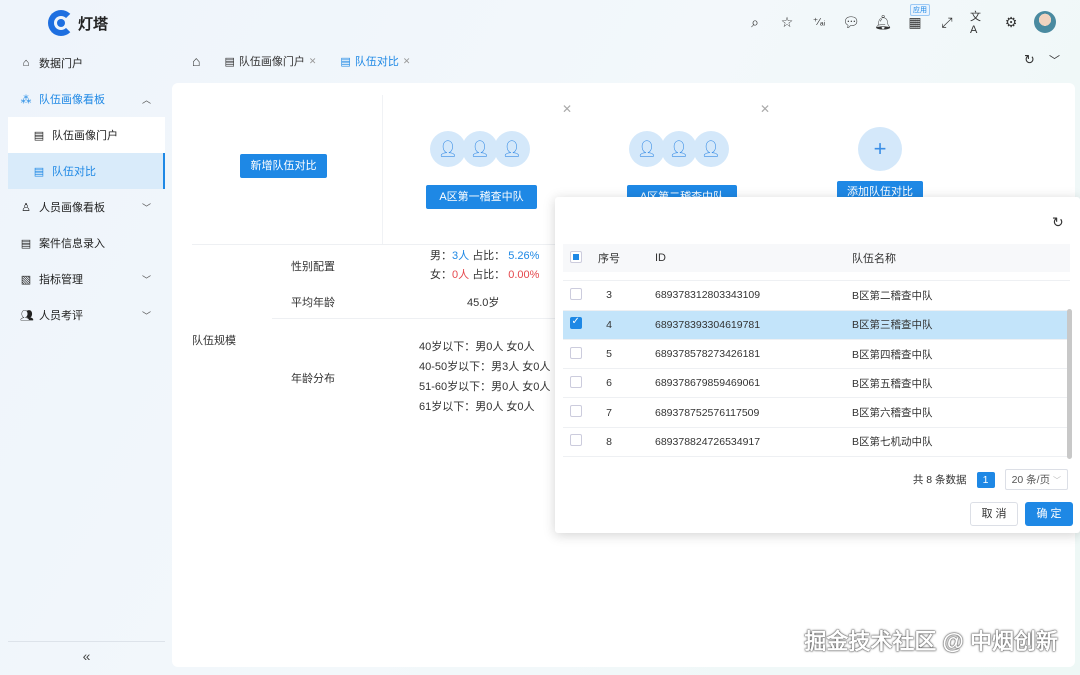 This screenshot has height=675, width=1080. Describe the element at coordinates (892, 442) in the screenshot. I see `row-team-name: B区第七机动中队` at that location.